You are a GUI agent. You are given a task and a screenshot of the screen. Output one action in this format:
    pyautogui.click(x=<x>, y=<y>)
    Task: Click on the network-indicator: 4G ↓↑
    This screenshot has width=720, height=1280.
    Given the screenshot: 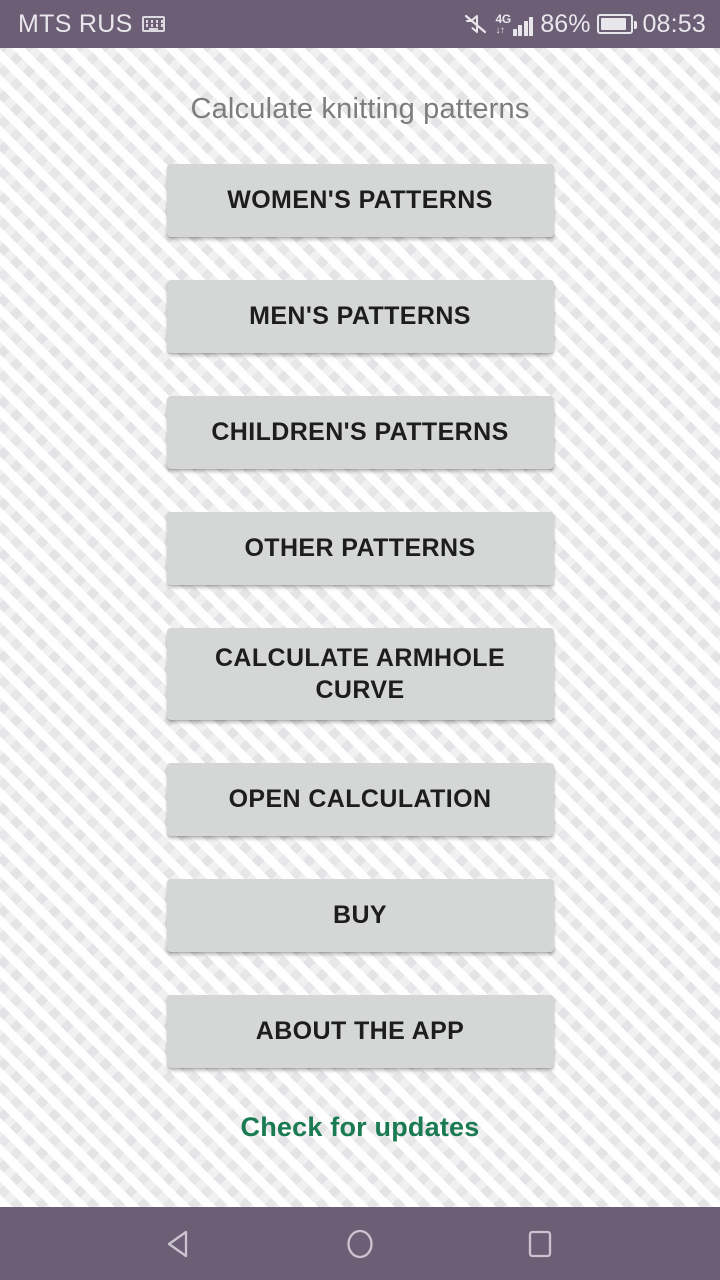 What is the action you would take?
    pyautogui.click(x=514, y=24)
    